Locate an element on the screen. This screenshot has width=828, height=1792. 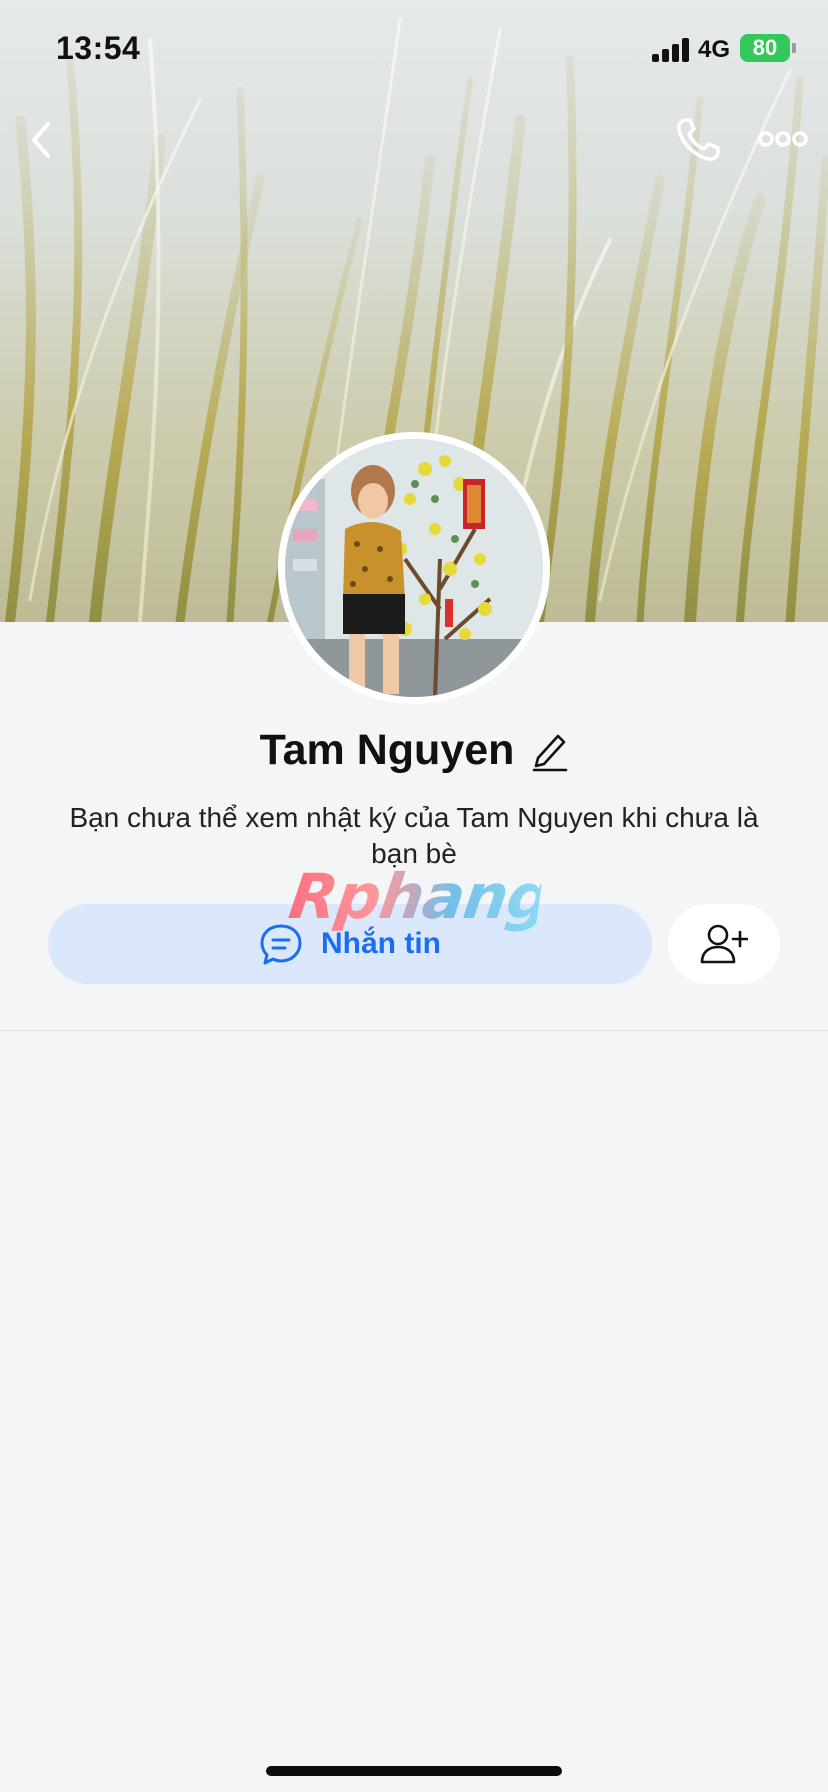
chevron-left-icon is located at coordinates (41, 140).